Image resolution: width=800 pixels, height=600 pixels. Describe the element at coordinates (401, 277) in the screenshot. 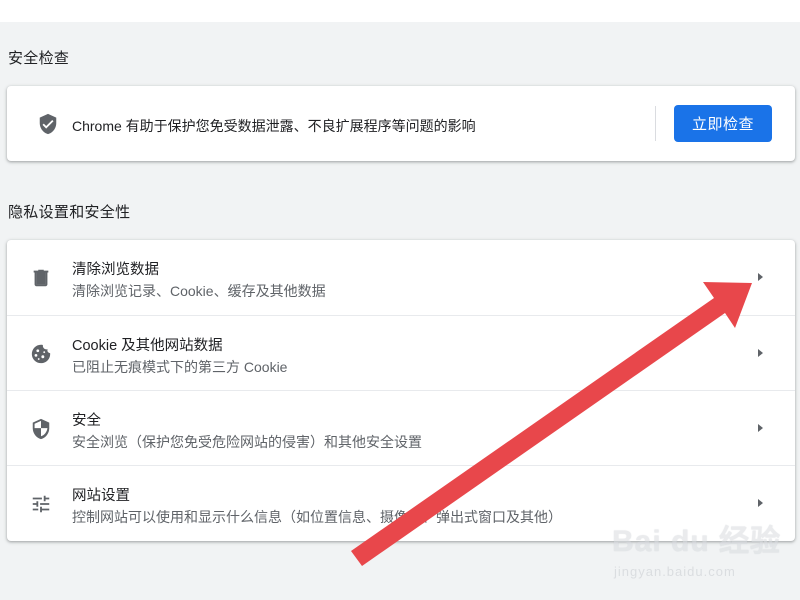

I see `row-clear-browsing-data: 清除浏览数据 清除浏览记录、Cookie、缓存及其他数据` at that location.